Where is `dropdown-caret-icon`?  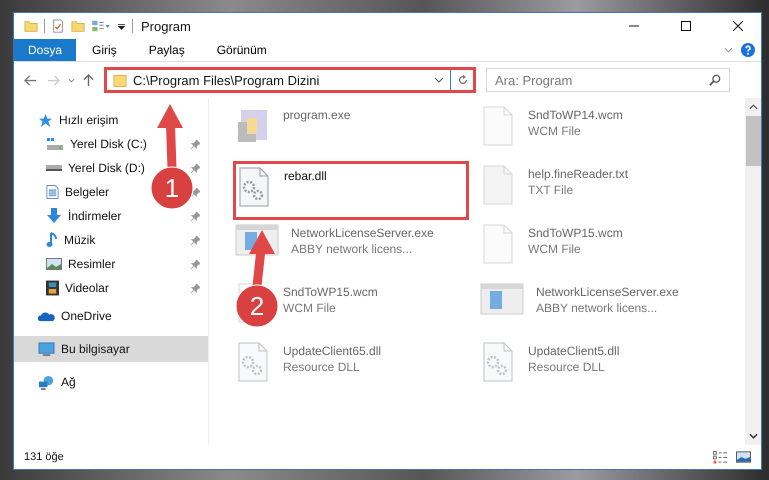
dropdown-caret-icon is located at coordinates (439, 80).